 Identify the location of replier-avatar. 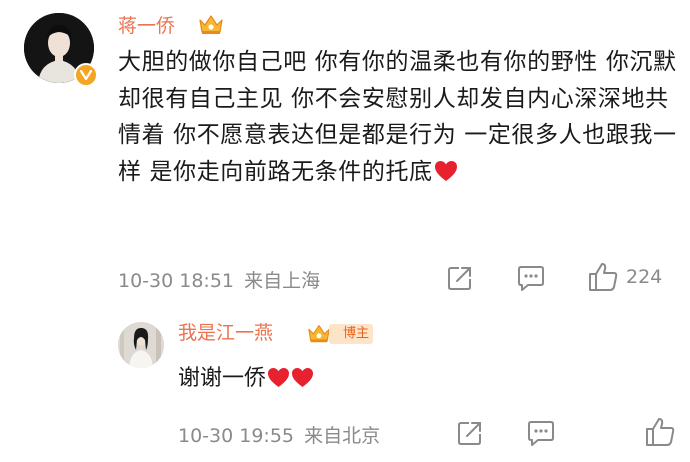
(141, 345).